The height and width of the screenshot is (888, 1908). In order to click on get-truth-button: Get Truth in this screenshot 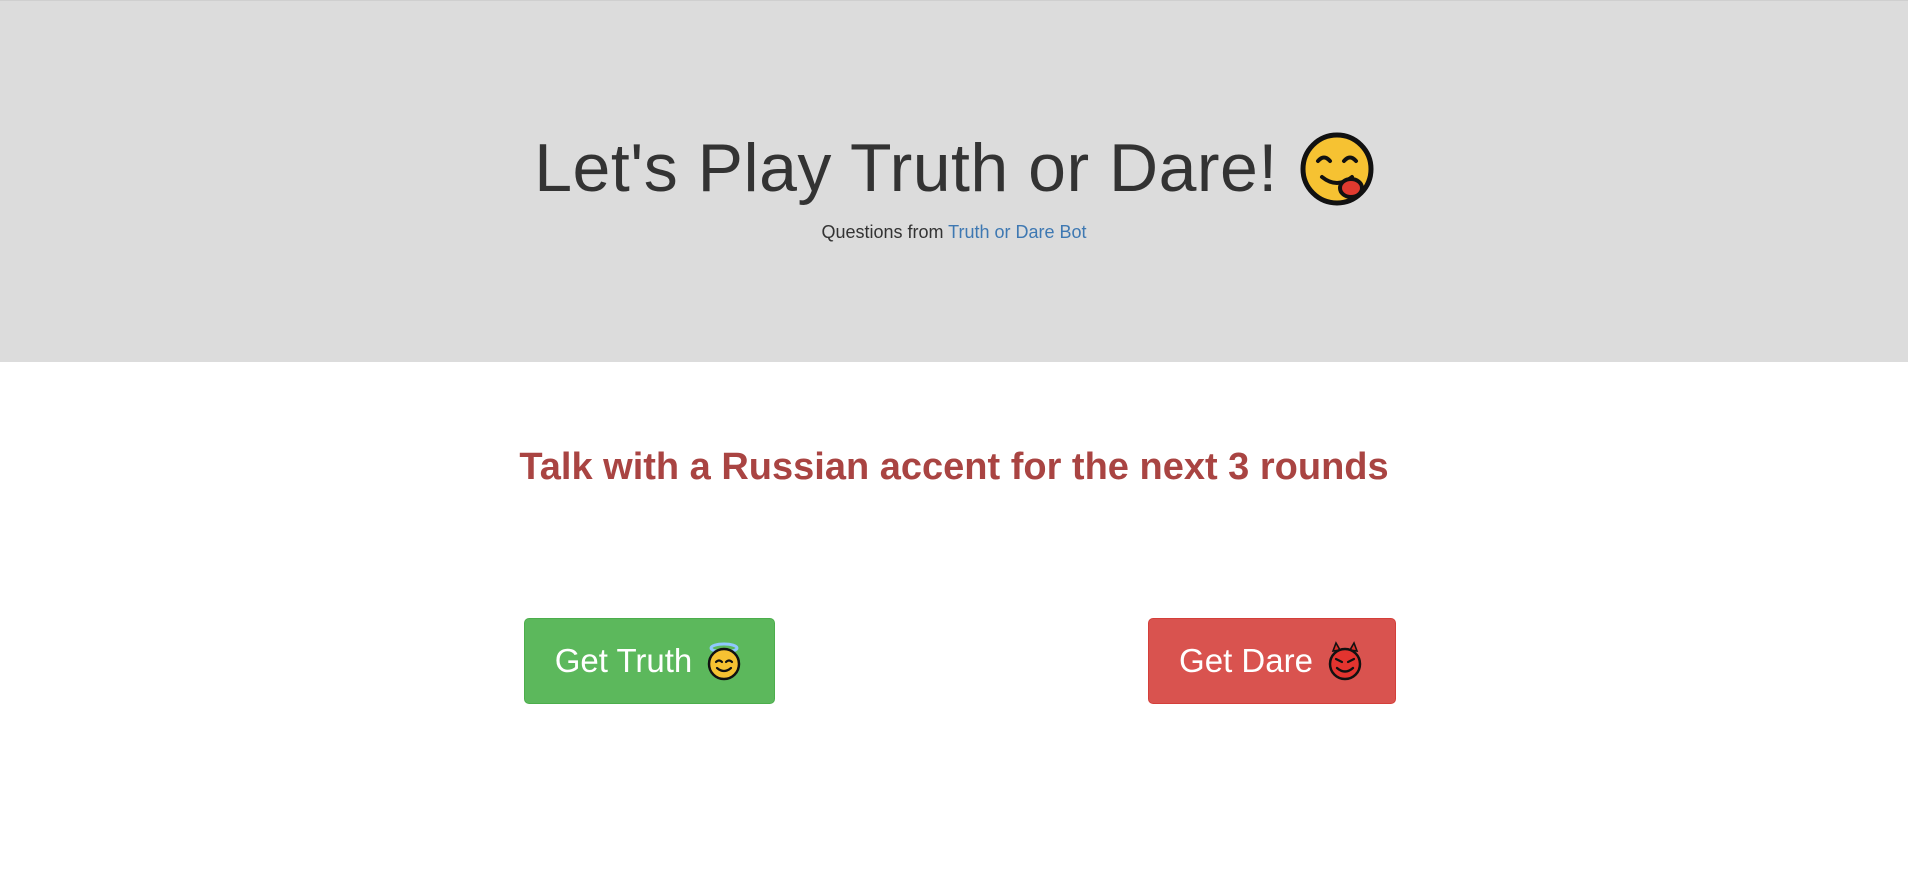, I will do `click(649, 661)`.